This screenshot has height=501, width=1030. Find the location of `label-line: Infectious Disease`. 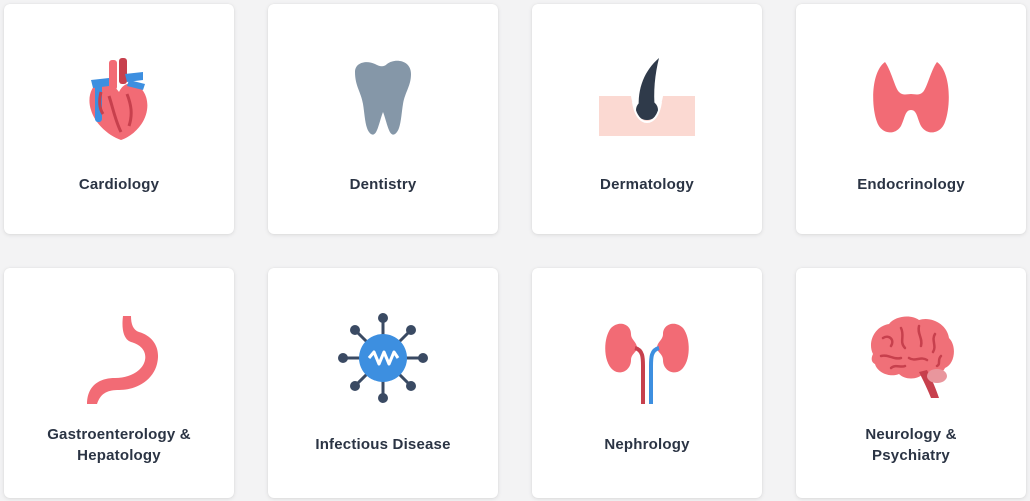

label-line: Infectious Disease is located at coordinates (383, 444).